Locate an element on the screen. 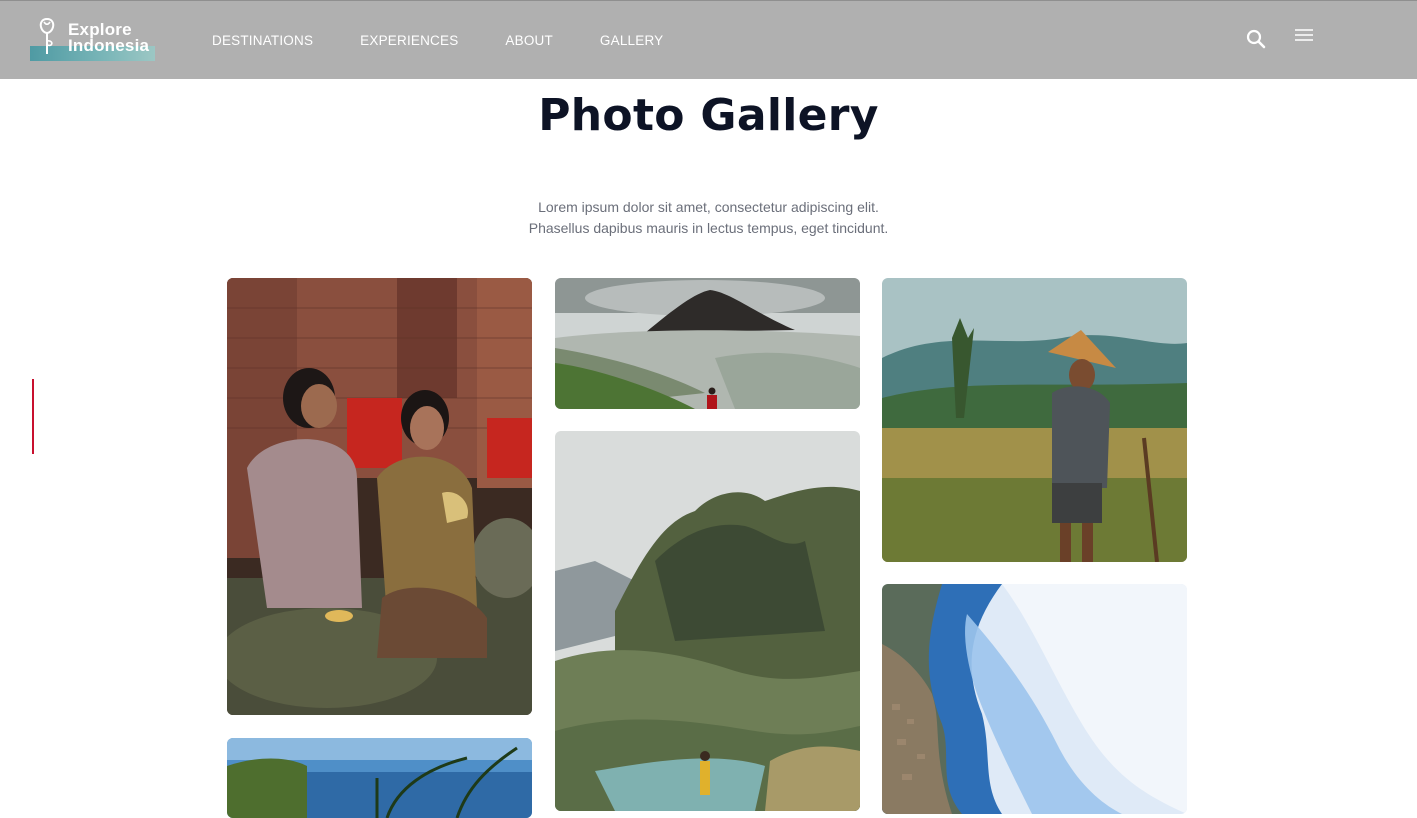 The width and height of the screenshot is (1417, 818). nav-link-experiences: EXPERIENCES is located at coordinates (409, 40).